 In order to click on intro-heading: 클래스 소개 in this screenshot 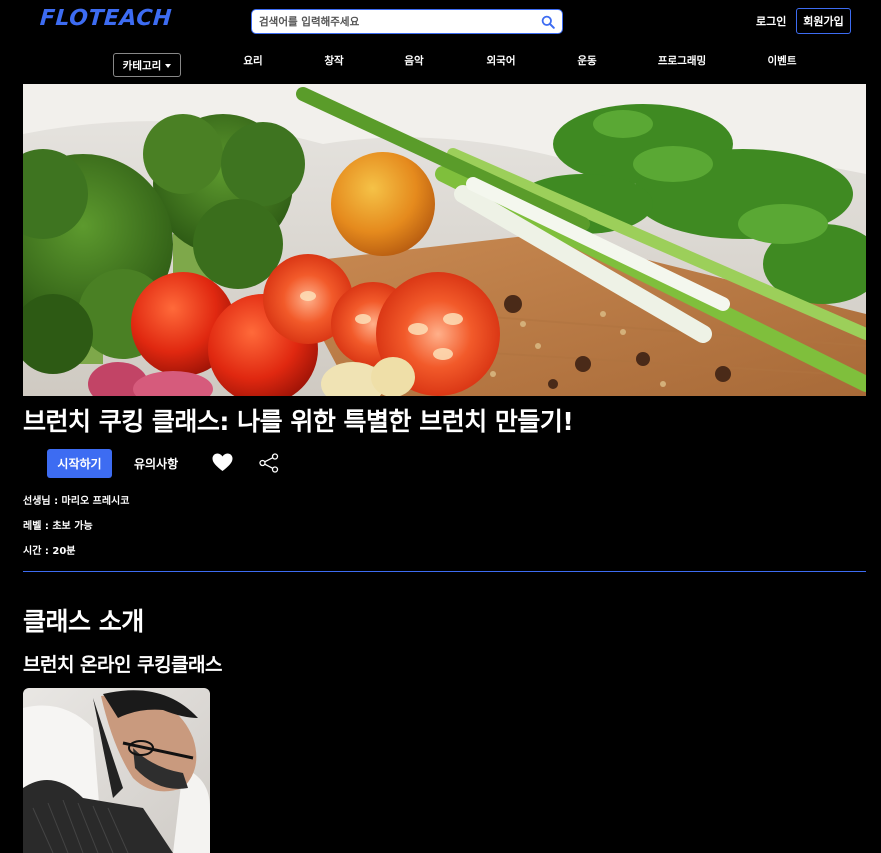, I will do `click(83, 621)`.